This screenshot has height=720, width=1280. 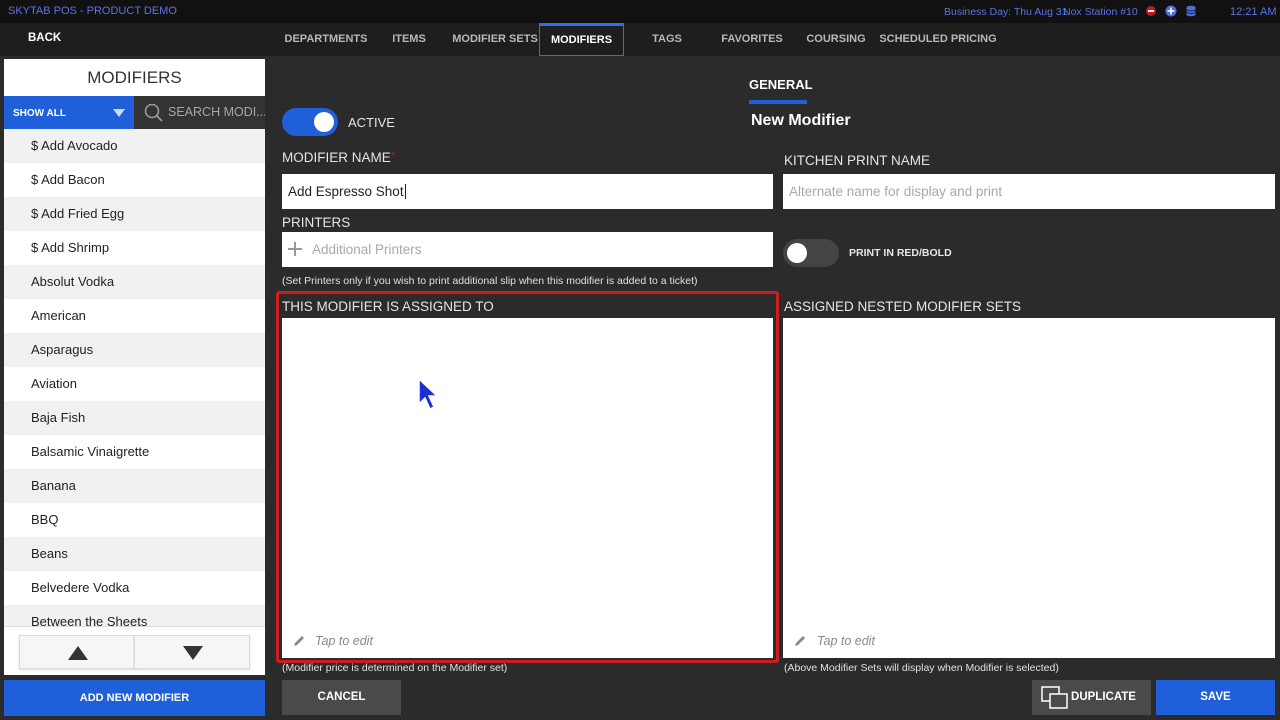 What do you see at coordinates (667, 39) in the screenshot?
I see `tab-tags: TAGS` at bounding box center [667, 39].